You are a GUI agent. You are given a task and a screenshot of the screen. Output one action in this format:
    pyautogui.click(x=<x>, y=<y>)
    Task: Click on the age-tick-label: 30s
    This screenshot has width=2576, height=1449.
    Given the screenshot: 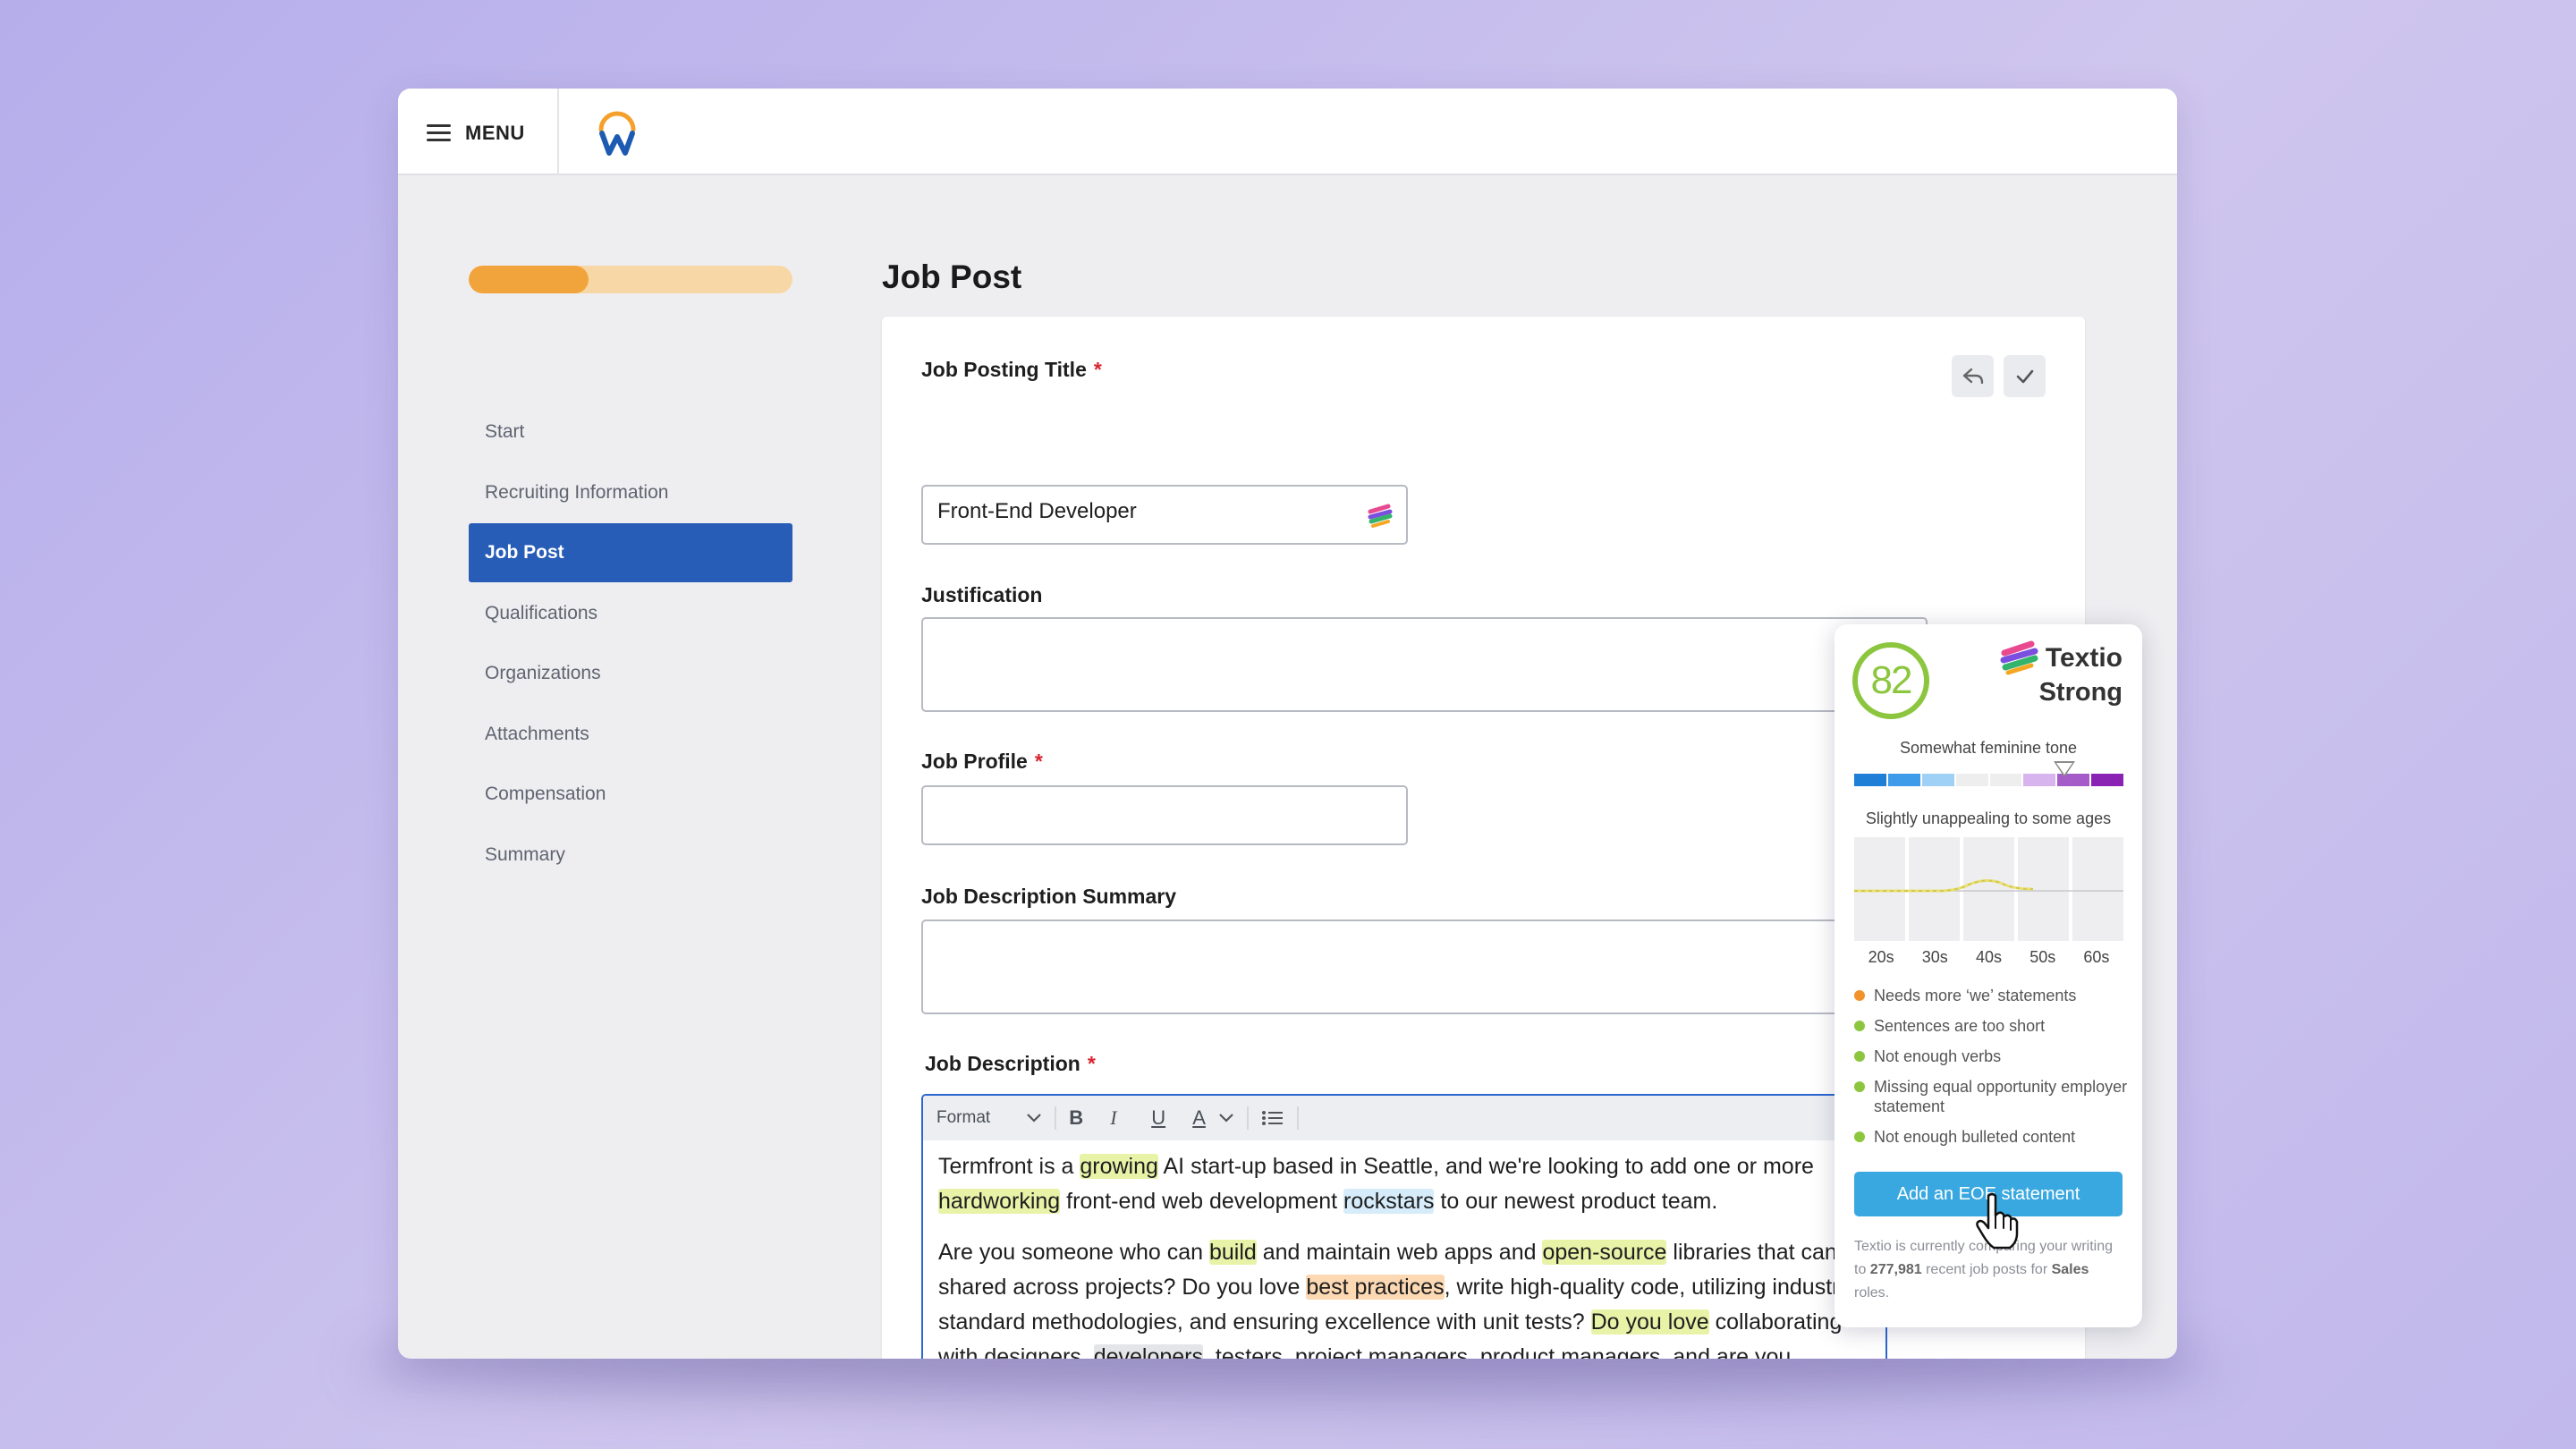 What is the action you would take?
    pyautogui.click(x=1934, y=957)
    